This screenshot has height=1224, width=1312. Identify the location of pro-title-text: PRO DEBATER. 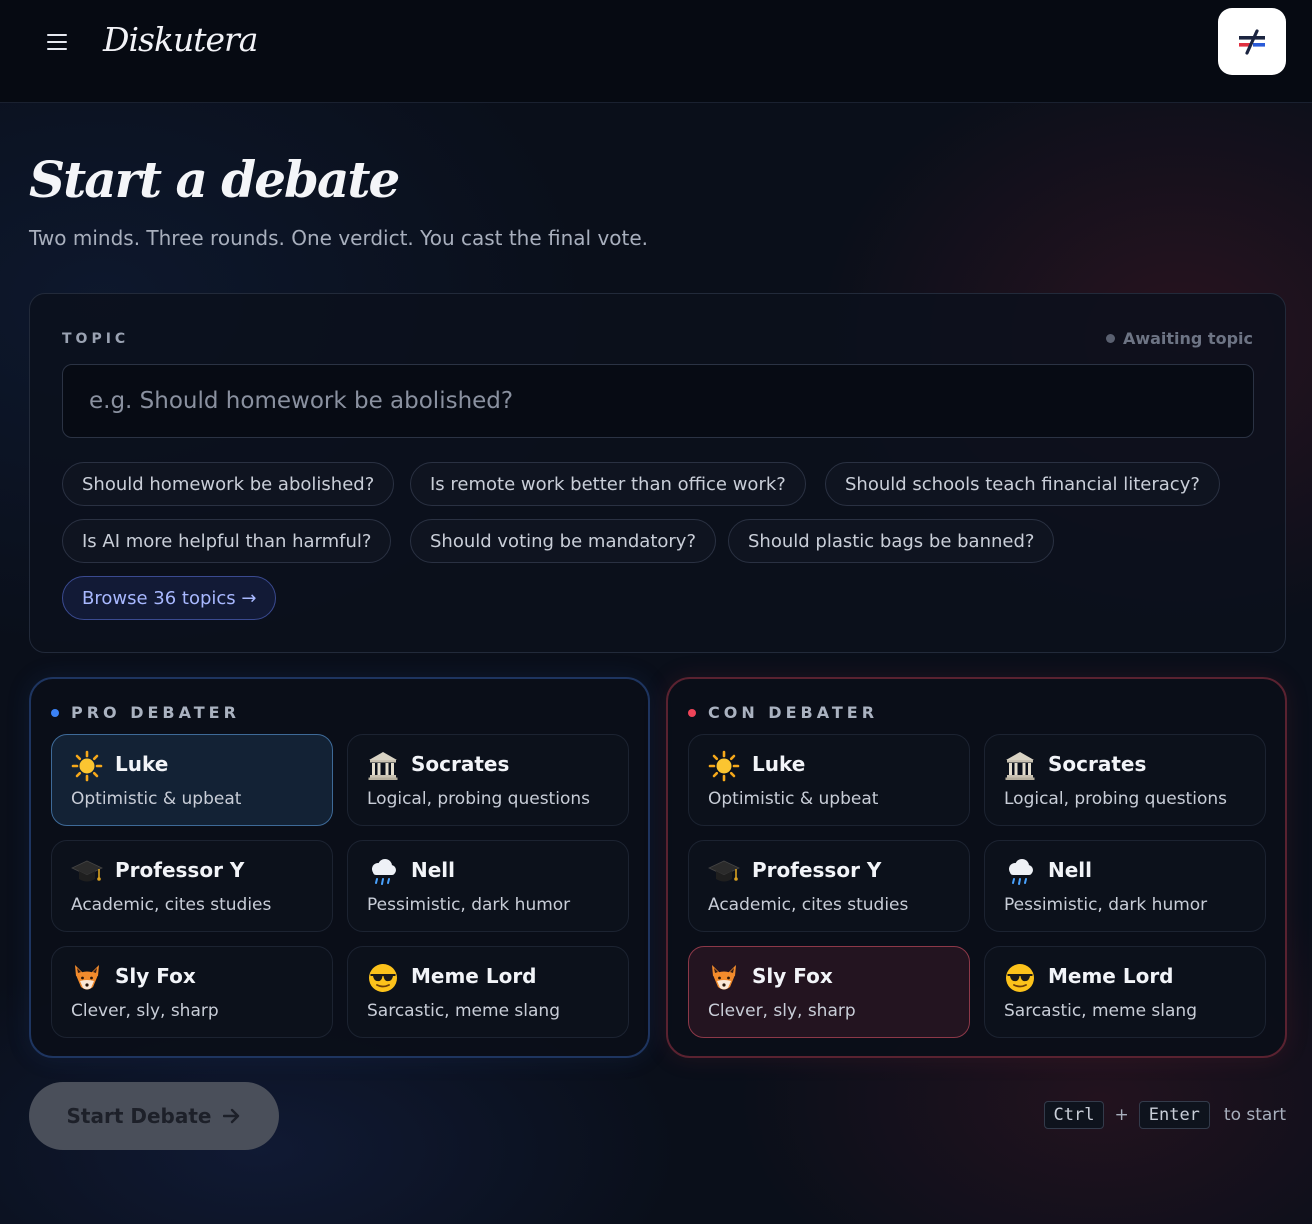
(155, 712).